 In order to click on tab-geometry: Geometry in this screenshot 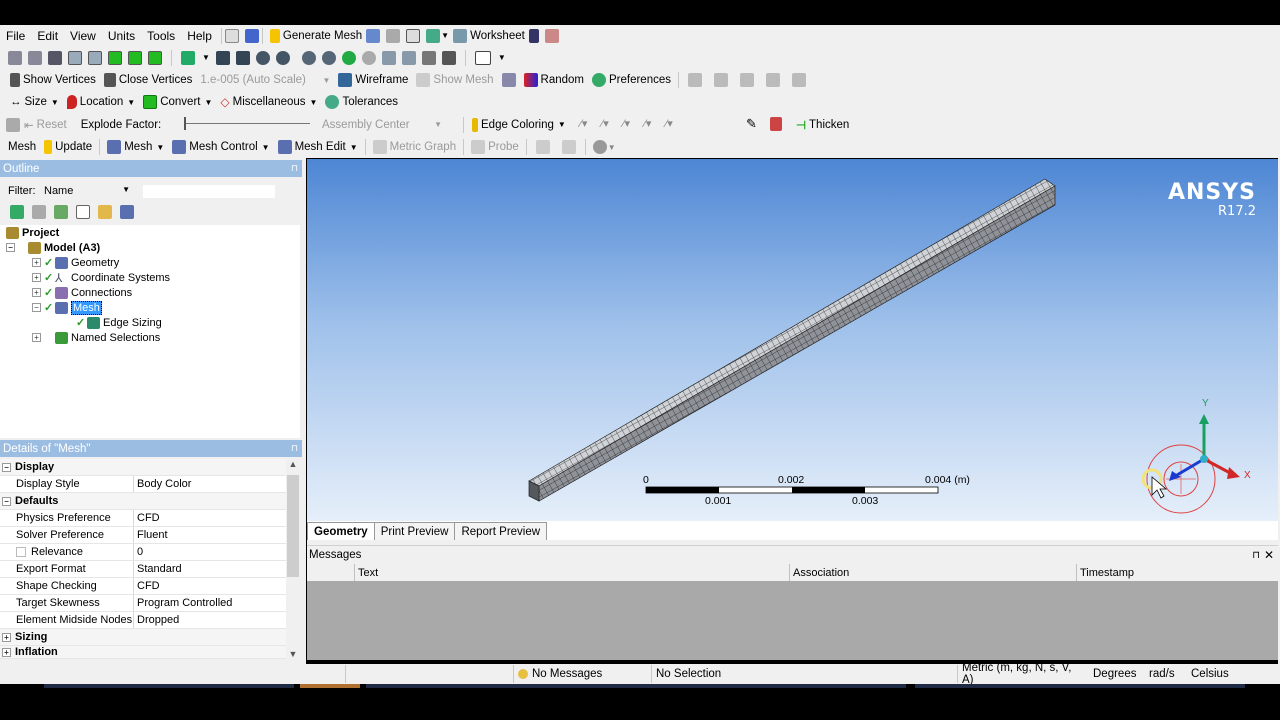, I will do `click(341, 531)`.